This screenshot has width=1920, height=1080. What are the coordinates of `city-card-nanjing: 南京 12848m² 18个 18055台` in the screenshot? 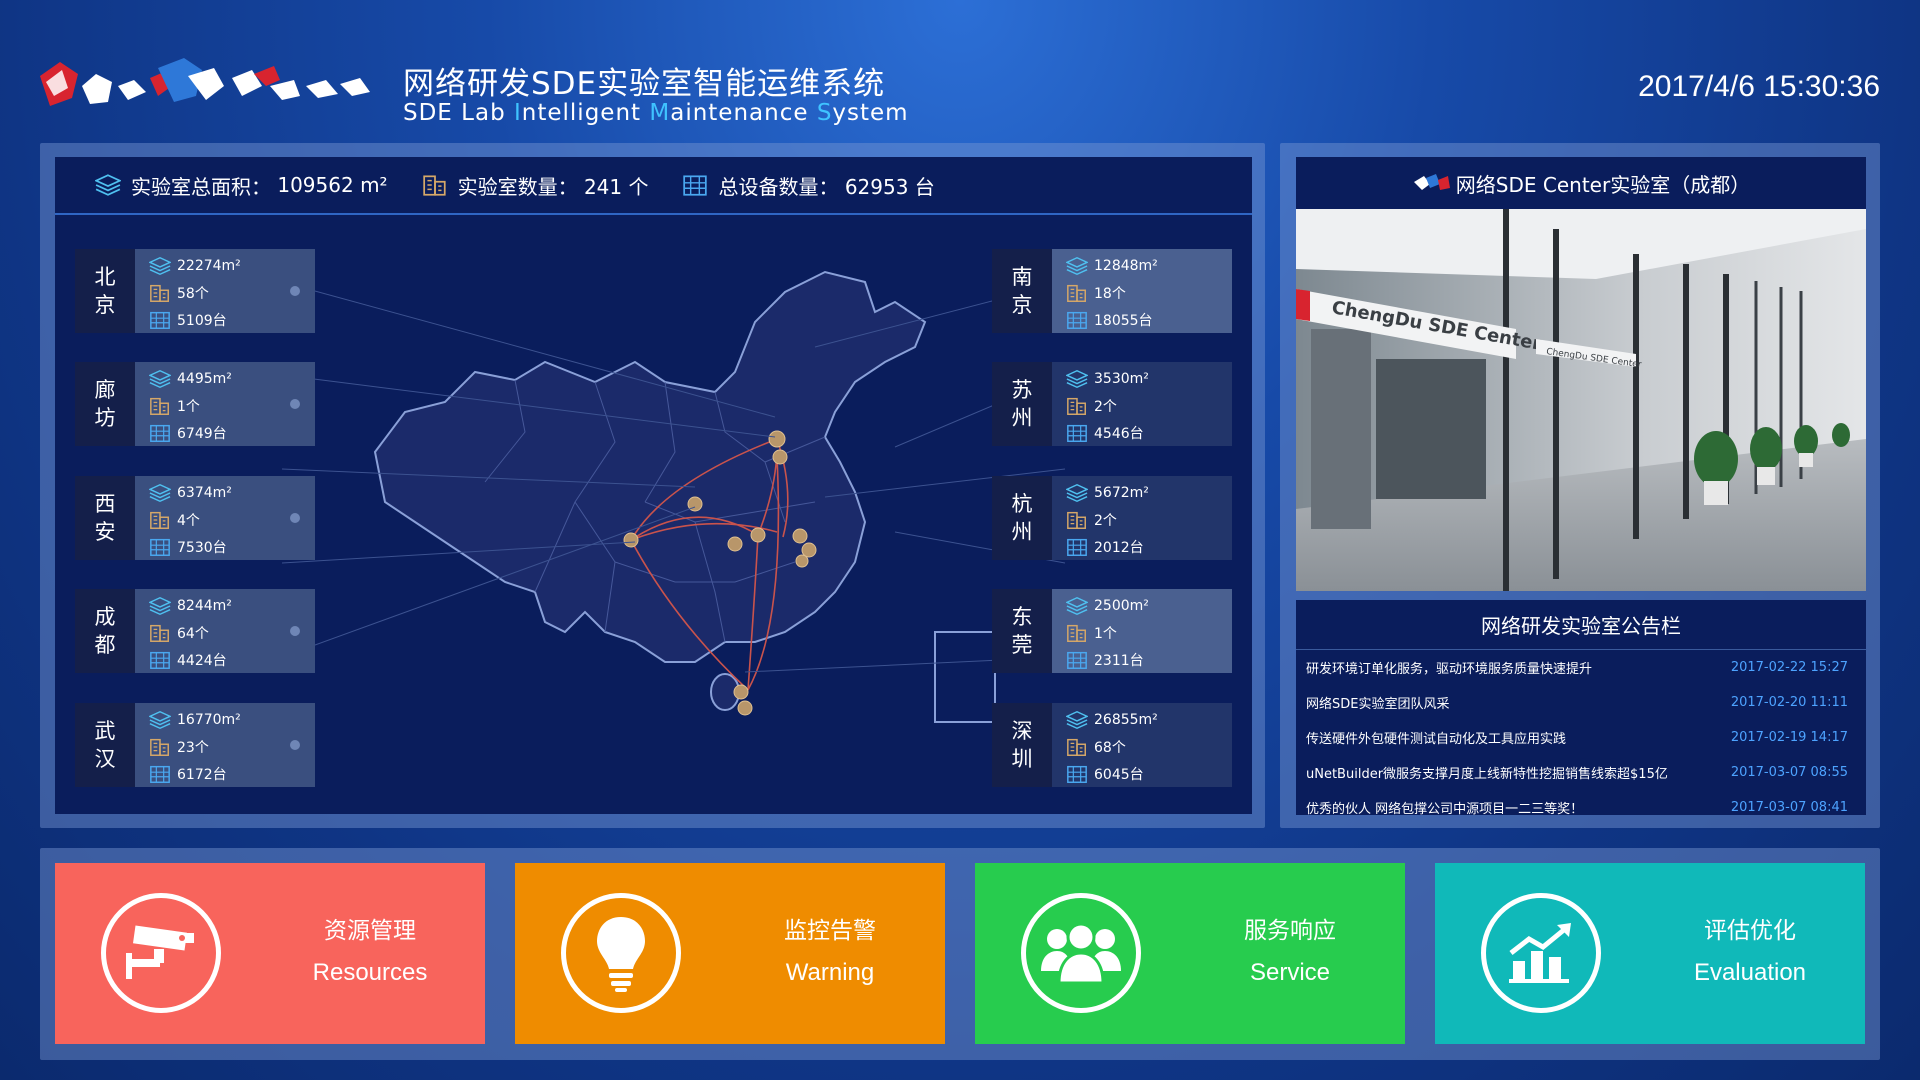 It's located at (1112, 291).